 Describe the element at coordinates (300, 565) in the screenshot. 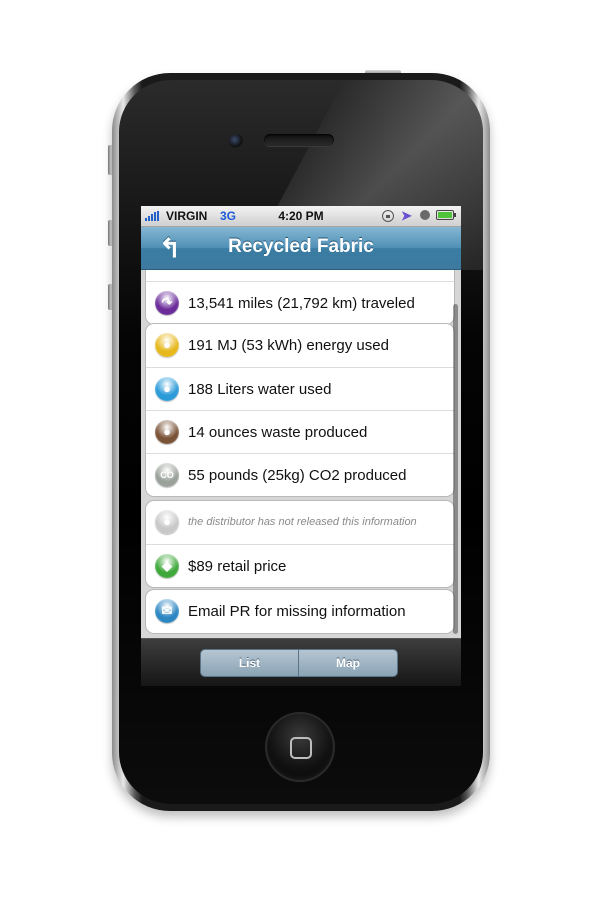

I see `list-item: ◆ $89 retail price` at that location.